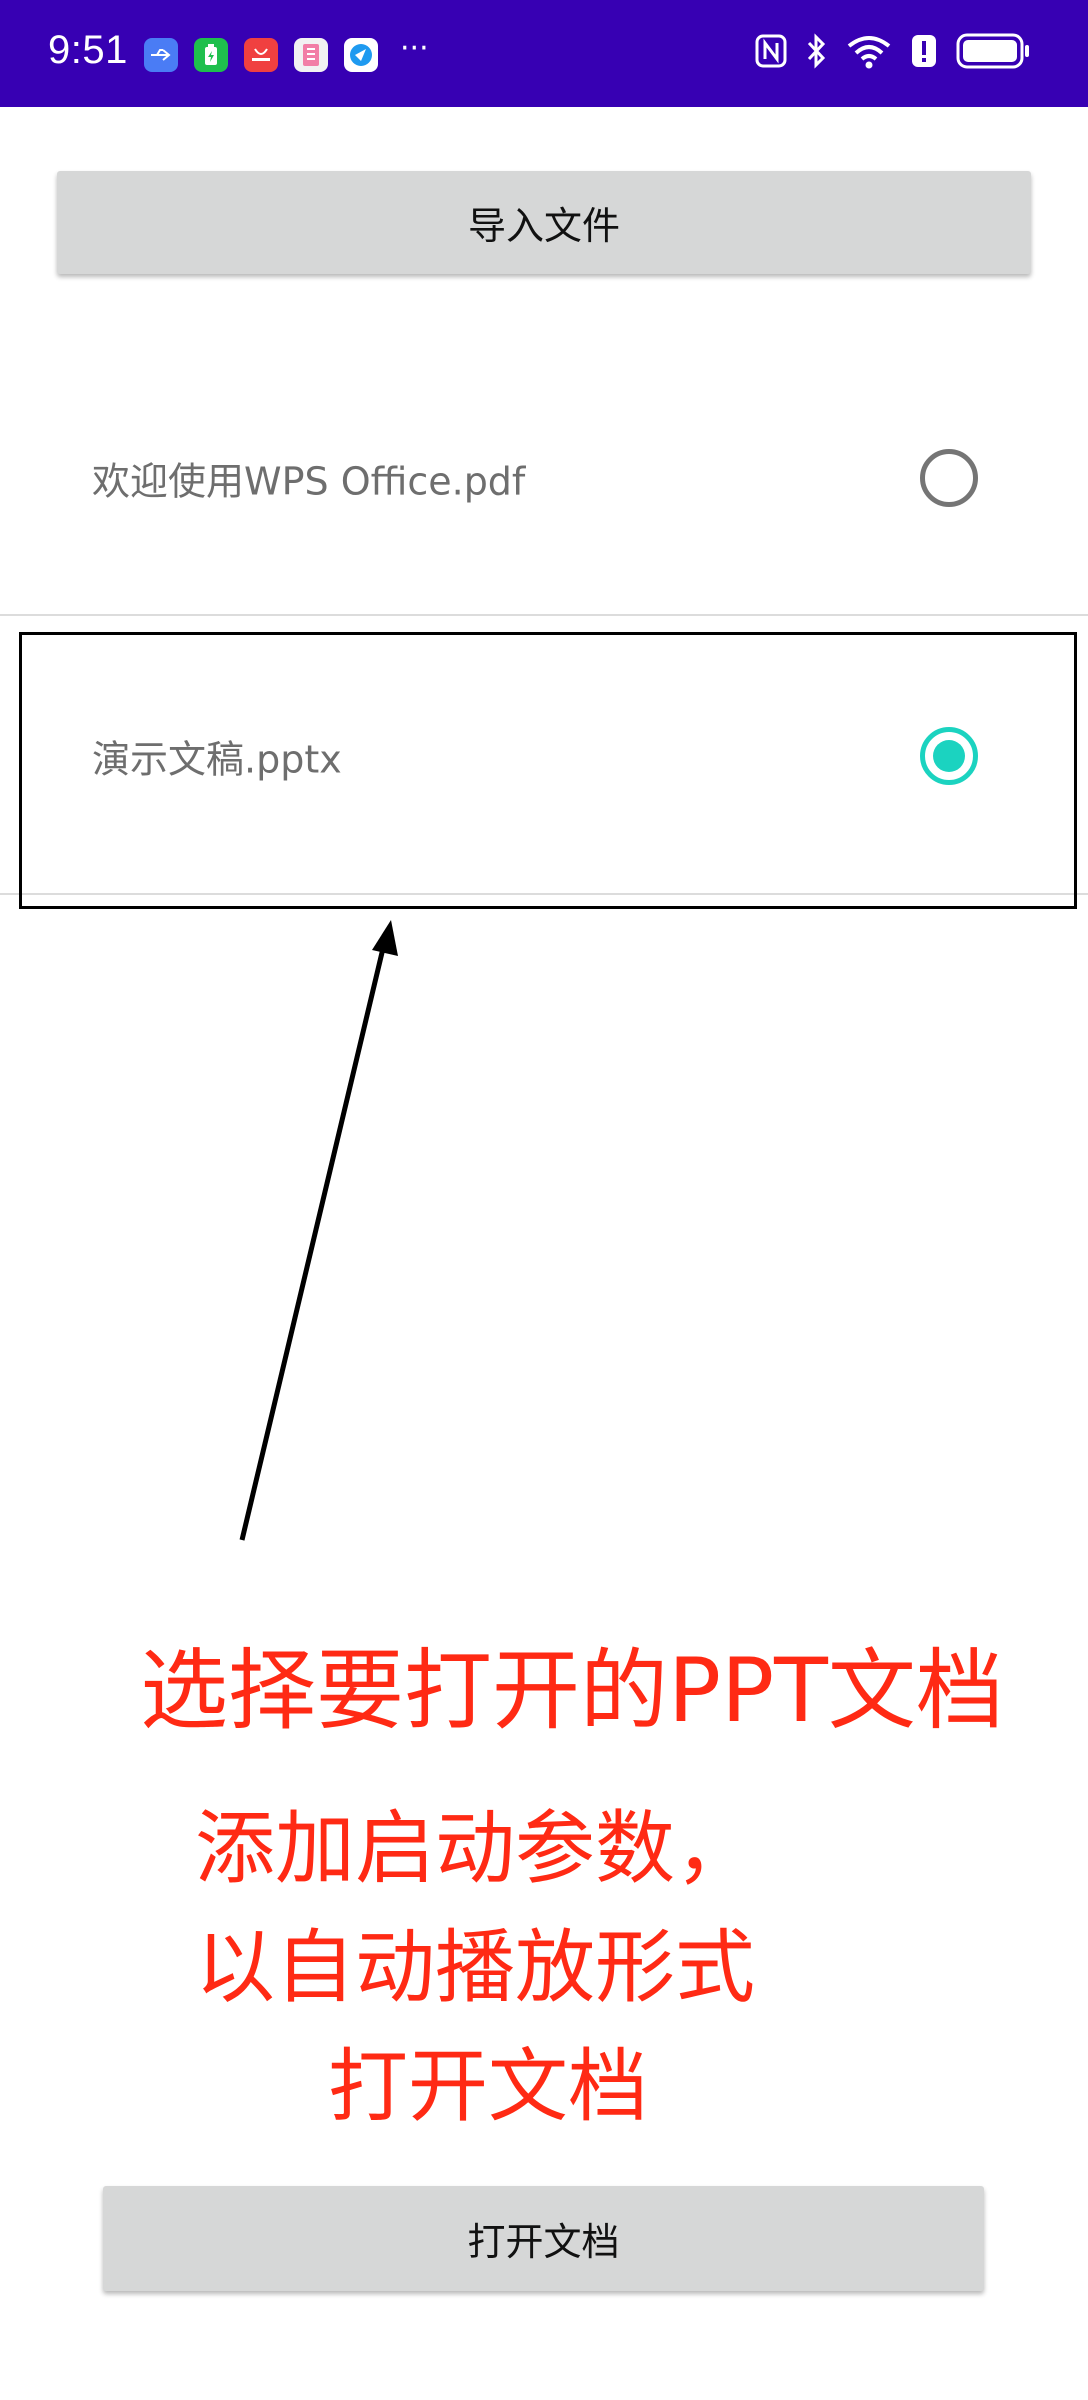  I want to click on annotation-select-ppt: 选择要打开的PPT文档, so click(572, 1690).